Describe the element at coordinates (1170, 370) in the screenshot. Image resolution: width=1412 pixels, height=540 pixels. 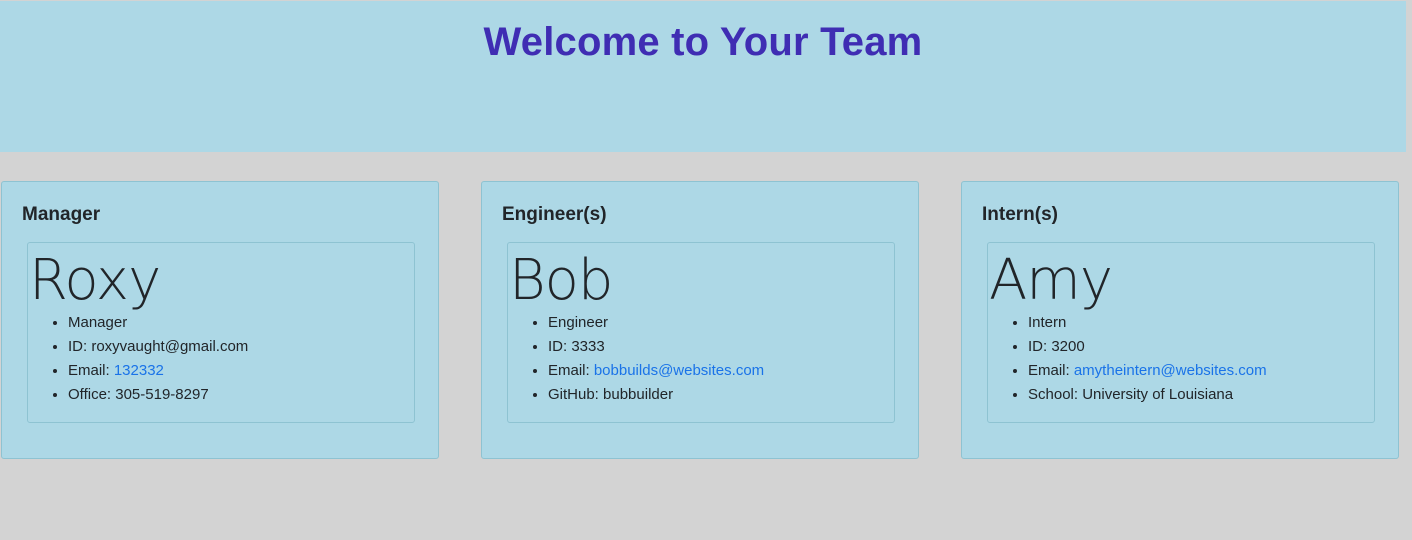
I see `intern-email-link: amytheintern@websites.com` at that location.